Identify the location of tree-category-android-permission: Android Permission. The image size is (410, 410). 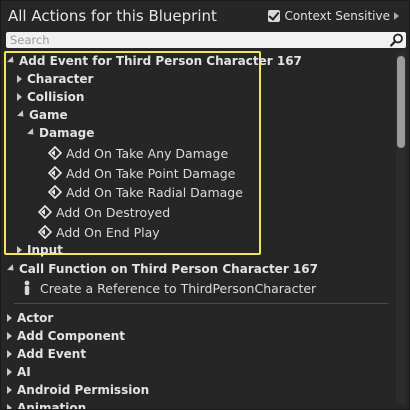
(78, 390).